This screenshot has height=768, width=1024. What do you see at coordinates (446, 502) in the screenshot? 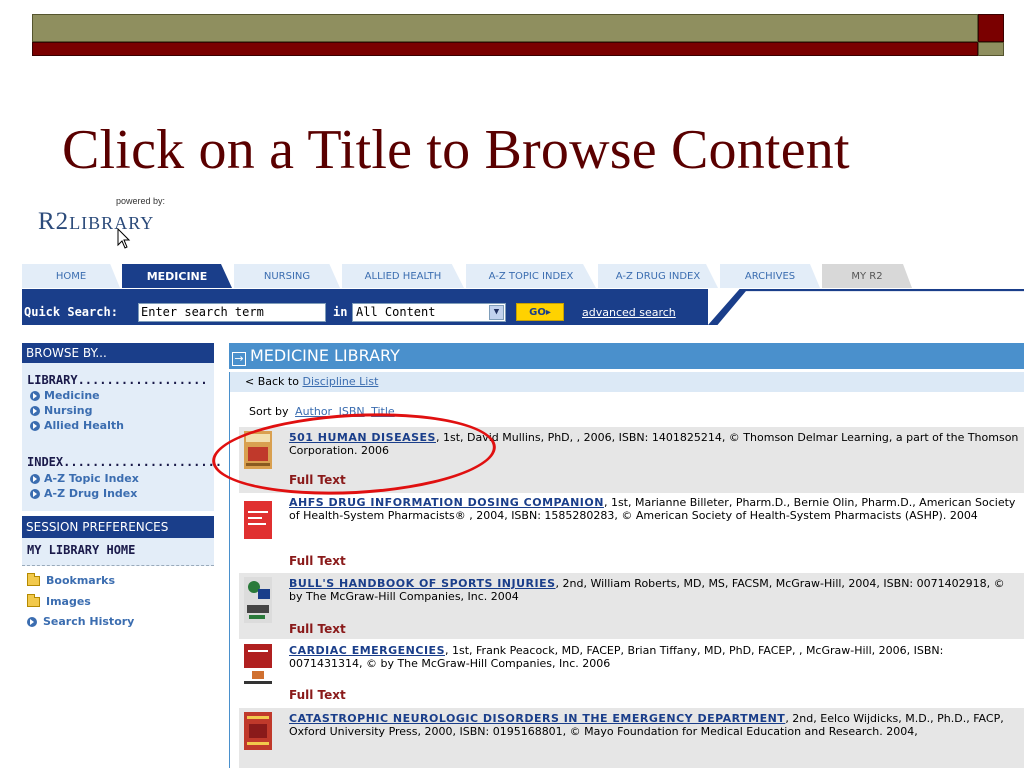
I see `book-title-link: AHFS DRUG INFORMATION DOSING COMPANION` at bounding box center [446, 502].